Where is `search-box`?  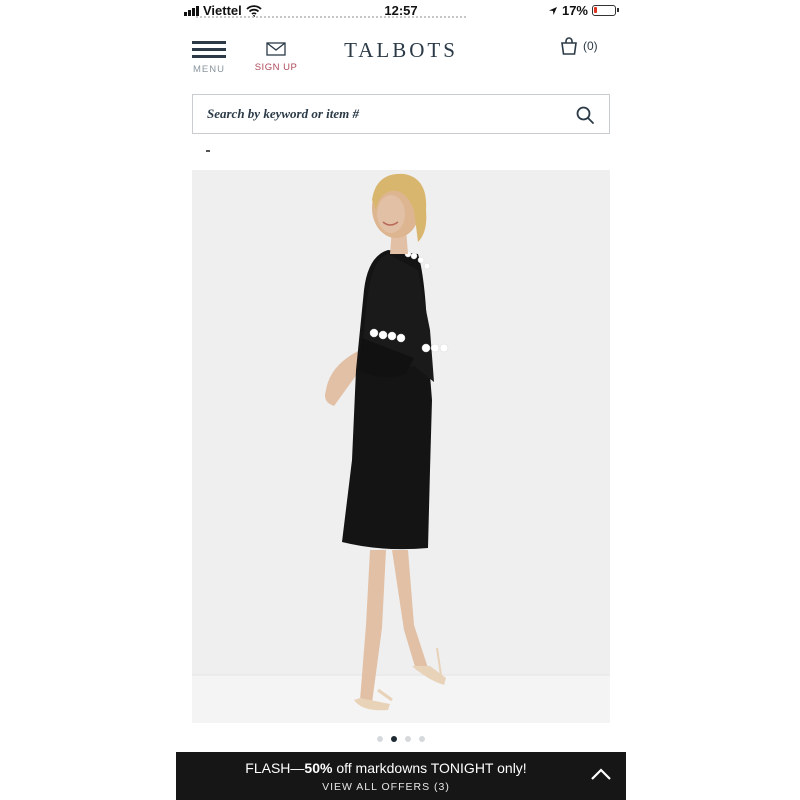
search-box is located at coordinates (401, 114).